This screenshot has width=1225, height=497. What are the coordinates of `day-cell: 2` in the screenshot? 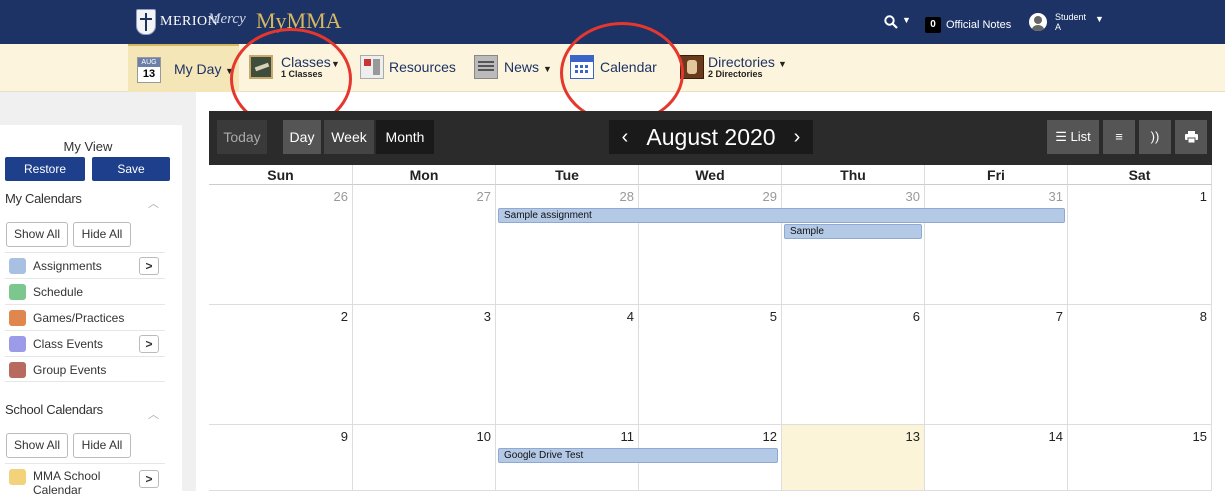 It's located at (281, 365).